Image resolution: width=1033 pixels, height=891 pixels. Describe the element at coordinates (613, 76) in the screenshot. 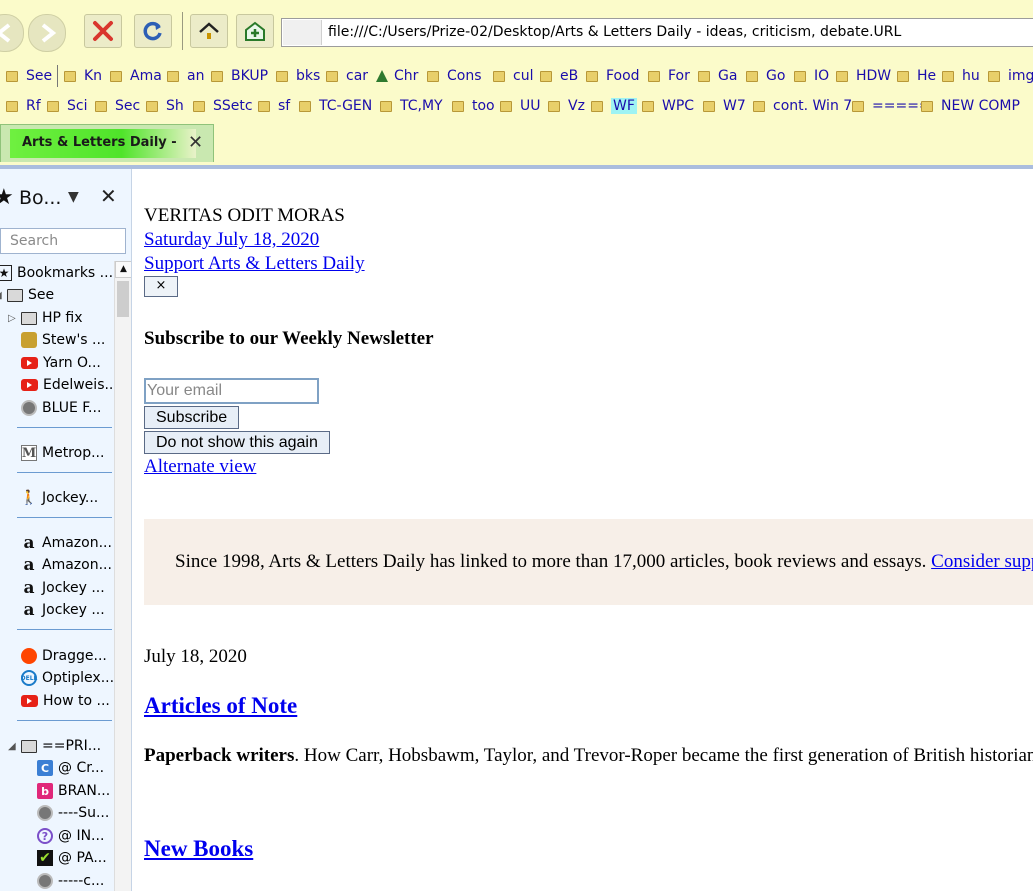

I see `bookmark-folder: Food` at that location.